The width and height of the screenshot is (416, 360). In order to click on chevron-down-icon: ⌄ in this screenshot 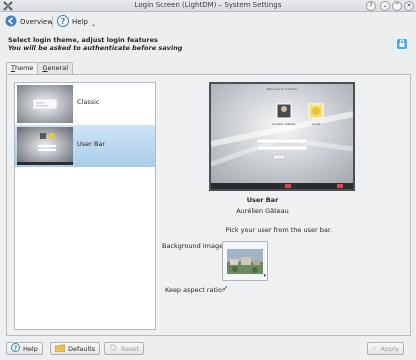, I will do `click(93, 24)`.